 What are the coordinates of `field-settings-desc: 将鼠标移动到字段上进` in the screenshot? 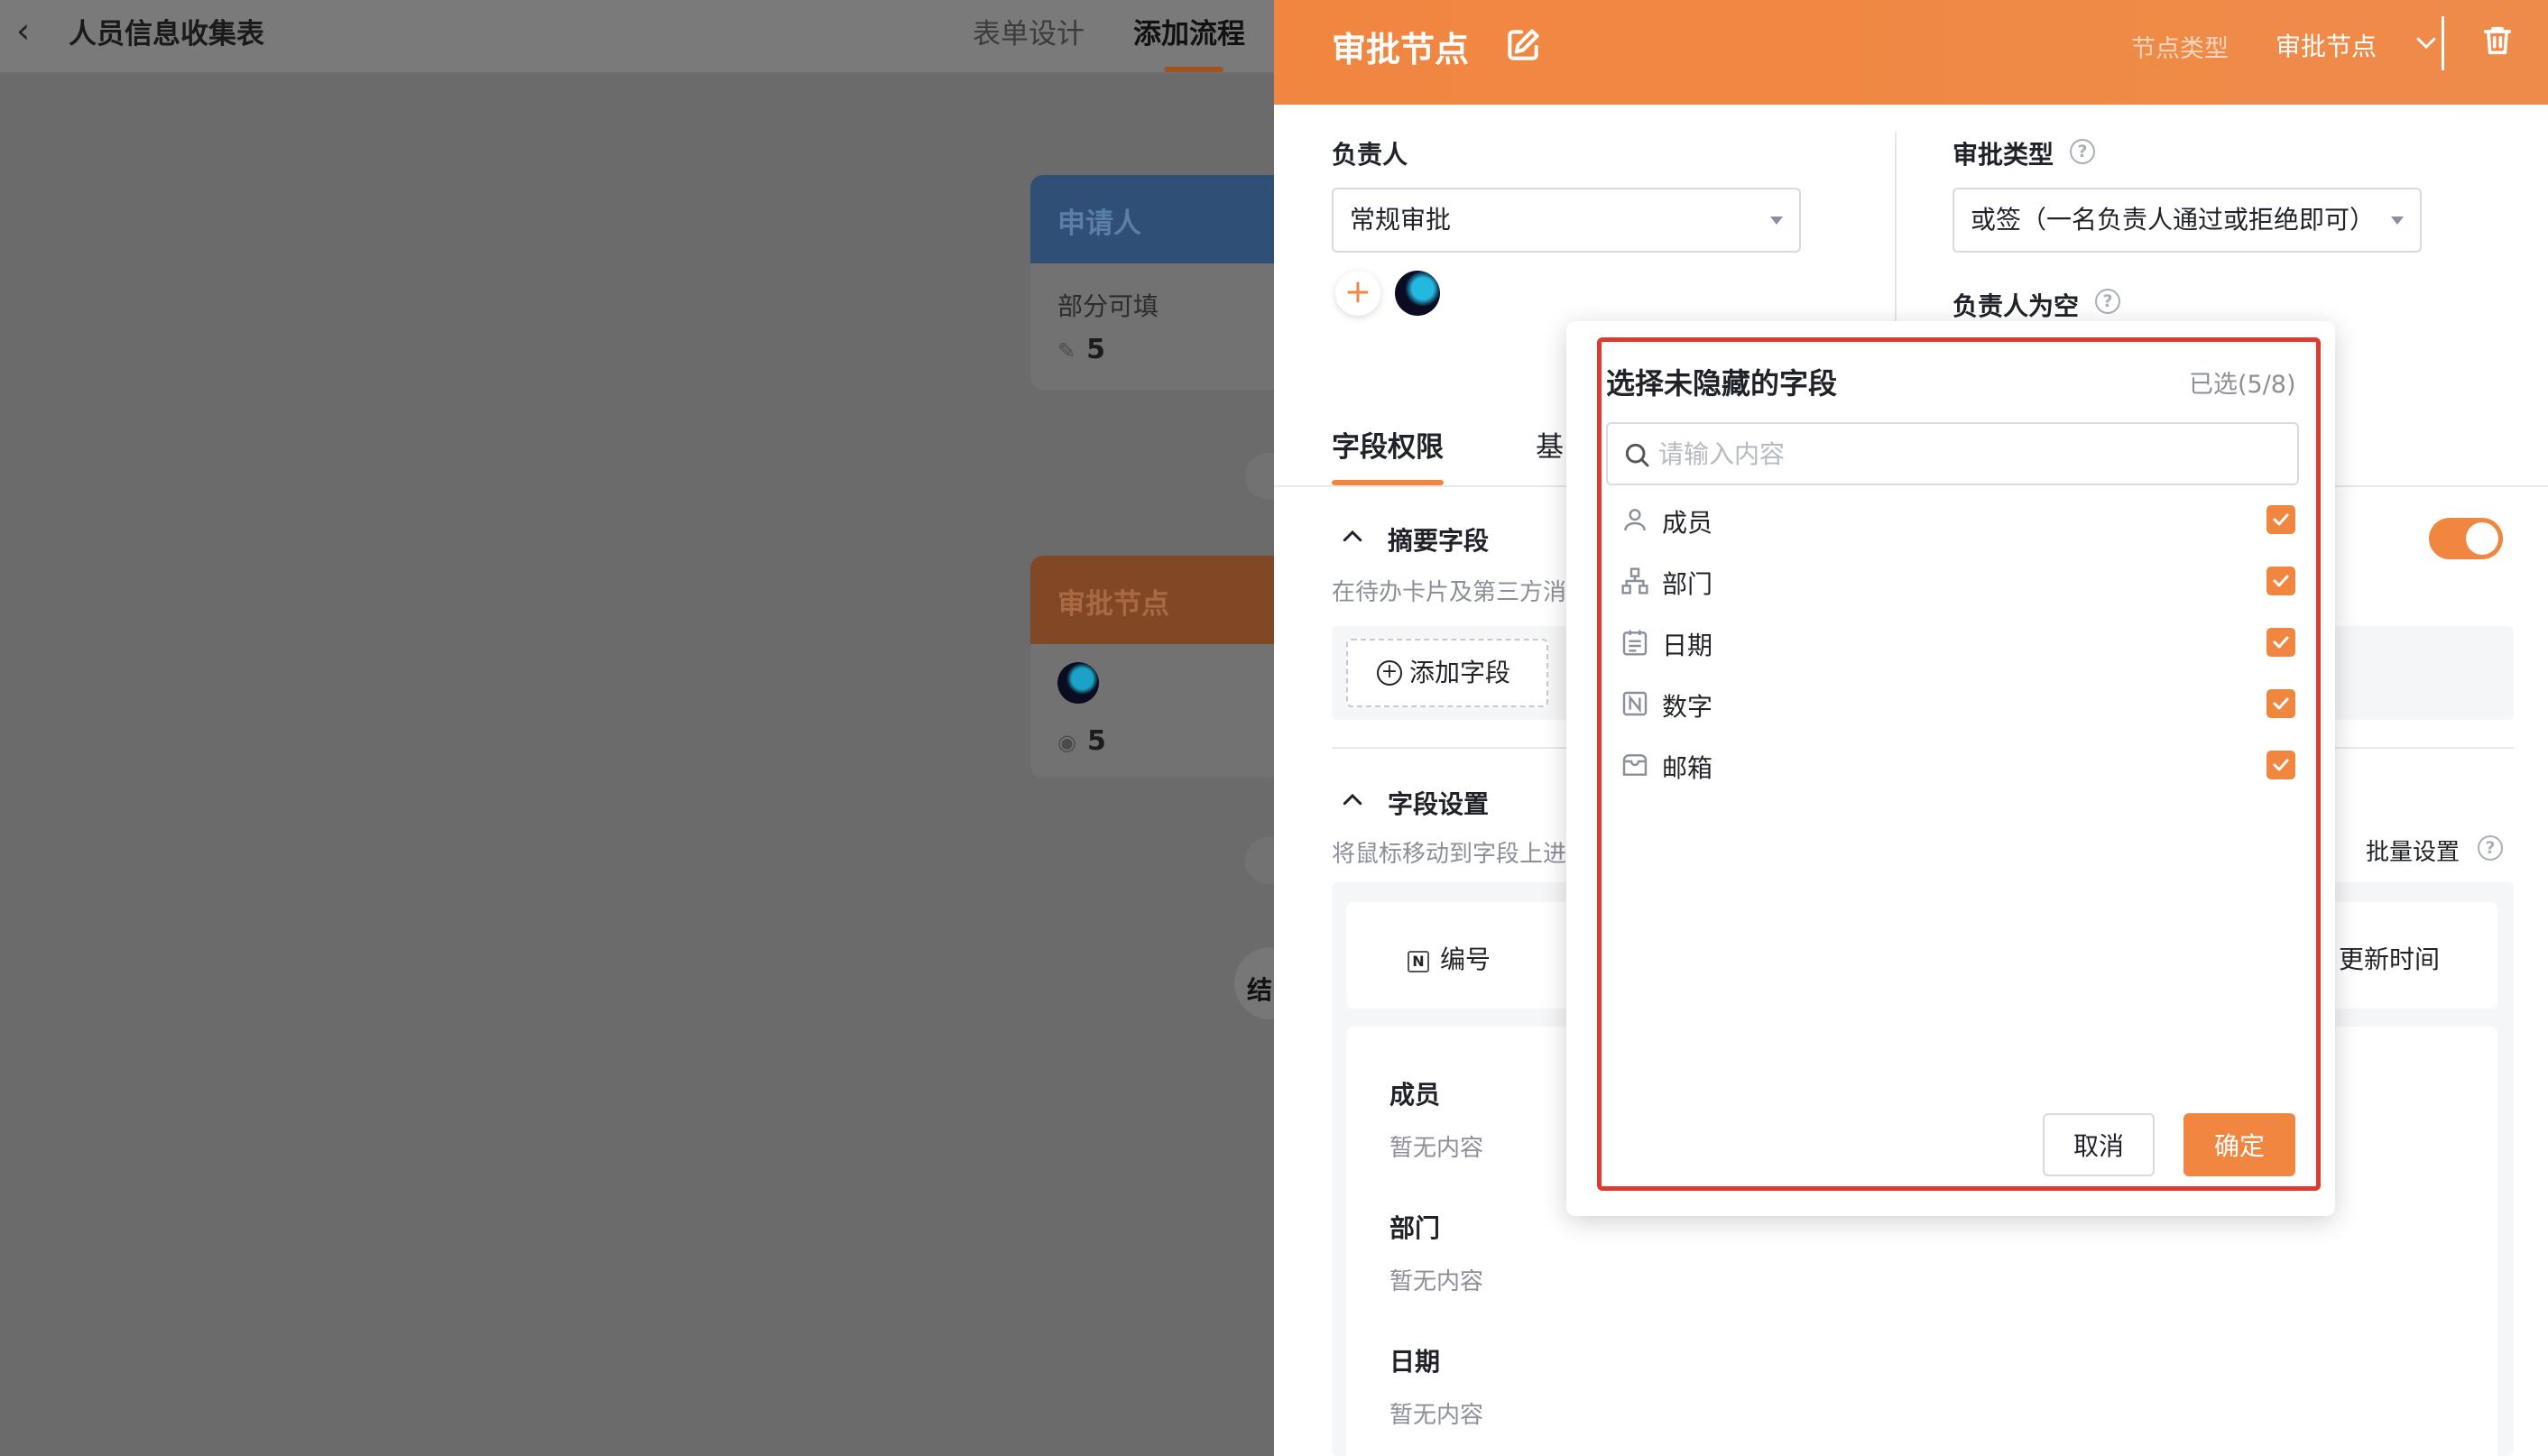 It's located at (1449, 855).